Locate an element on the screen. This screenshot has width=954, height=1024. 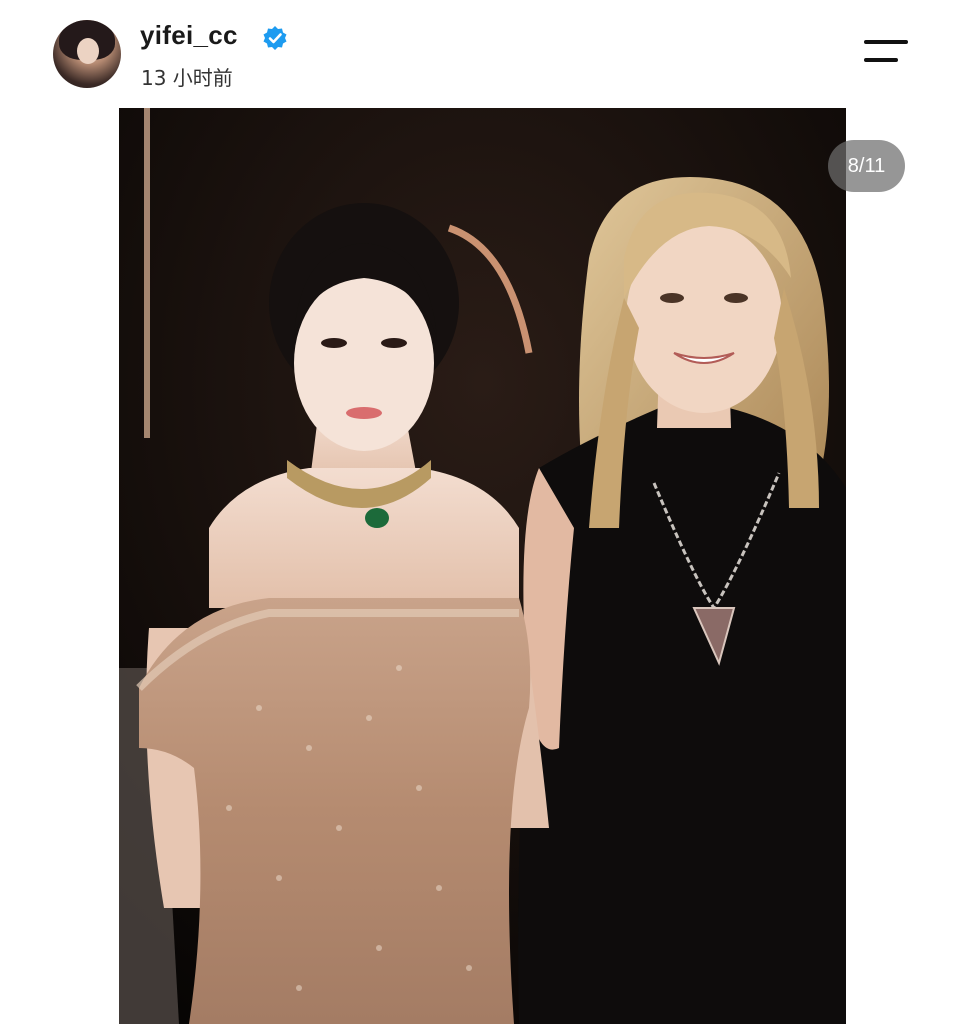
carousel-counter: 8/11 is located at coordinates (866, 166).